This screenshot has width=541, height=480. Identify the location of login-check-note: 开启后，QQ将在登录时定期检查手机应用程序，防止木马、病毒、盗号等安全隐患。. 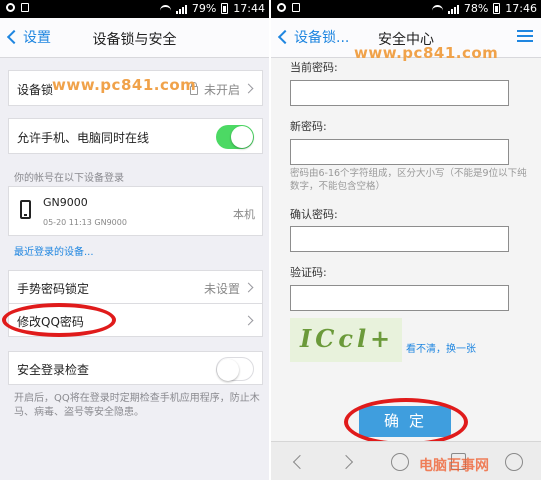
(137, 405).